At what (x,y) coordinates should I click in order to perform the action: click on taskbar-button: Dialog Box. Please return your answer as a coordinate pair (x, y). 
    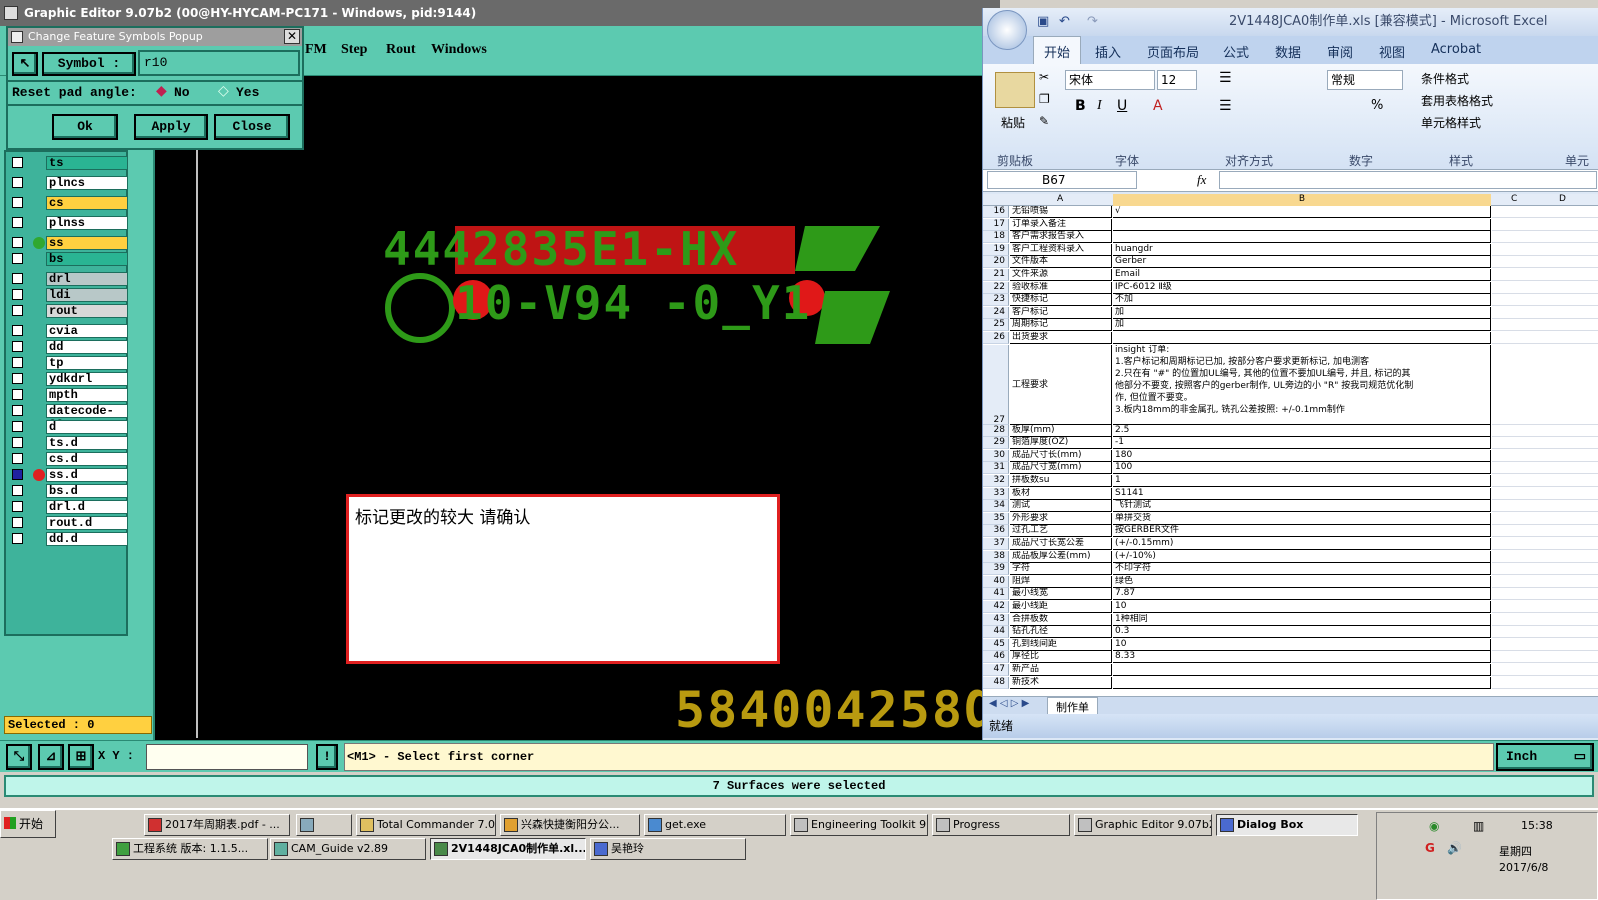
    Looking at the image, I should click on (1287, 825).